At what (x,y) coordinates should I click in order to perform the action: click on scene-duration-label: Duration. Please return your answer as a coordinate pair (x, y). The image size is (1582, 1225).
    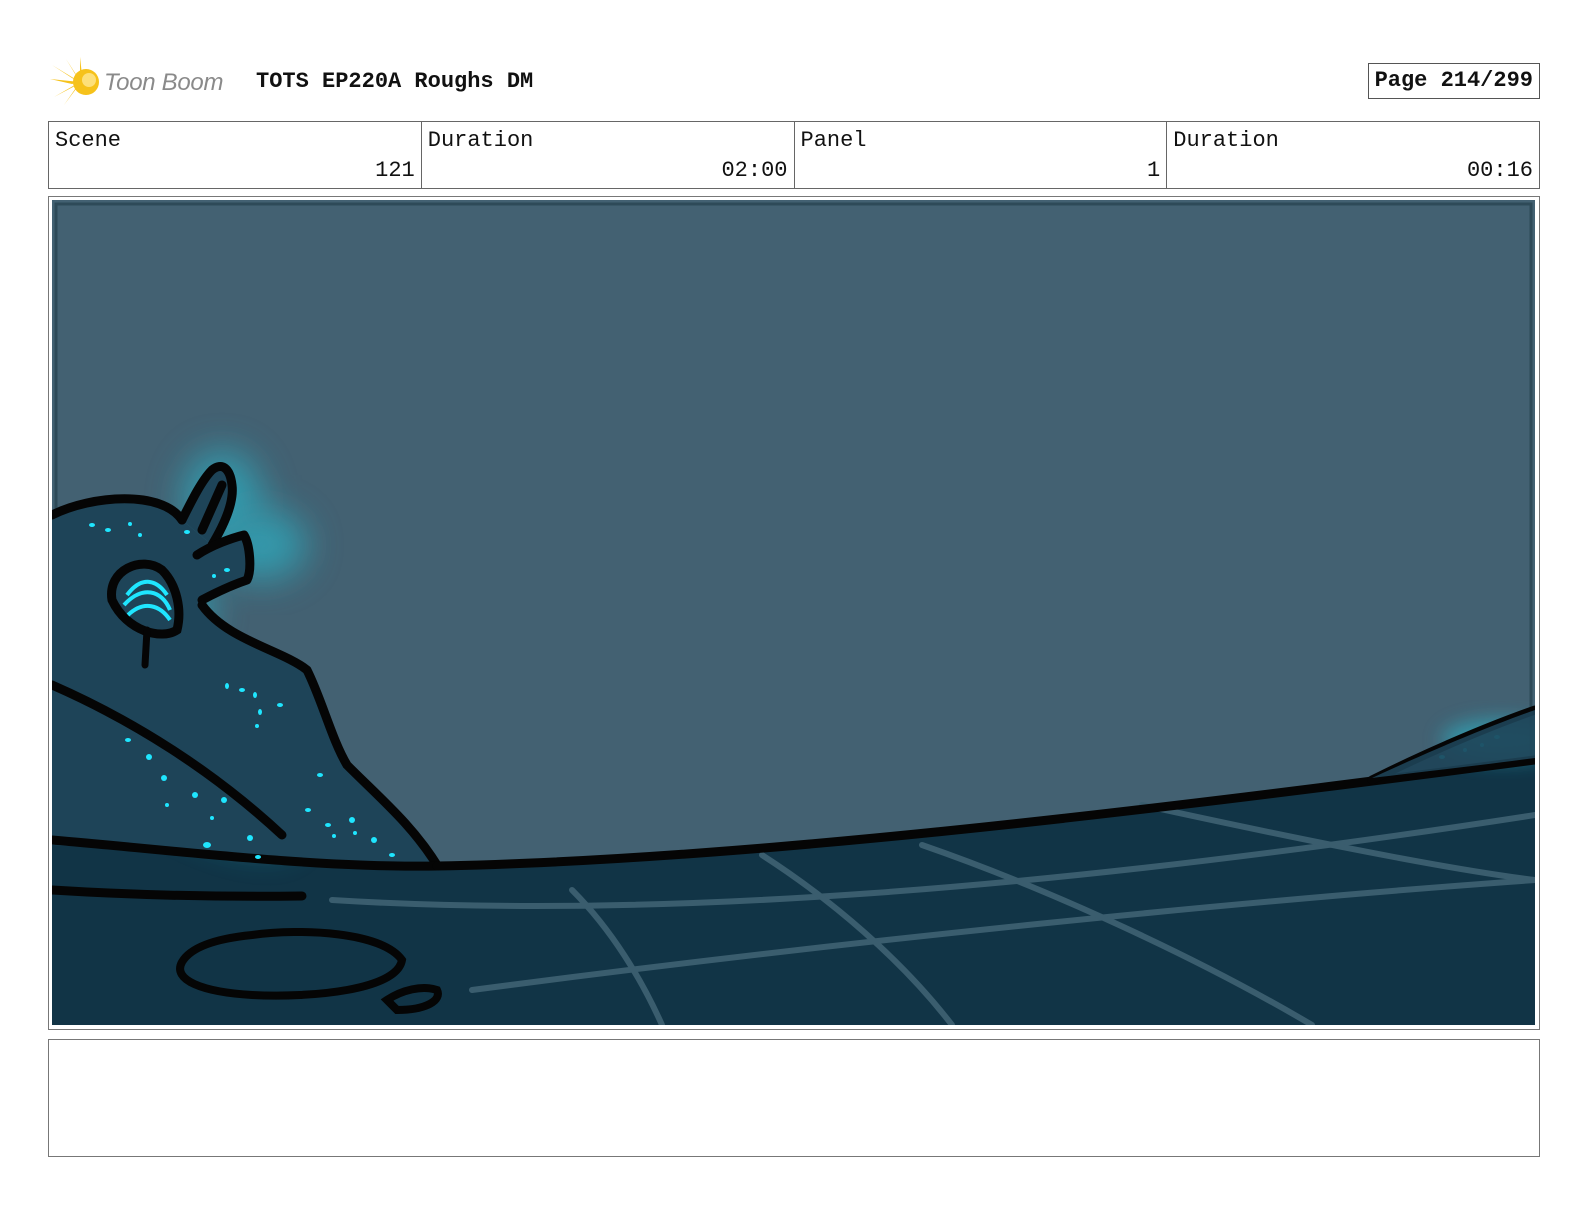
    Looking at the image, I should click on (480, 140).